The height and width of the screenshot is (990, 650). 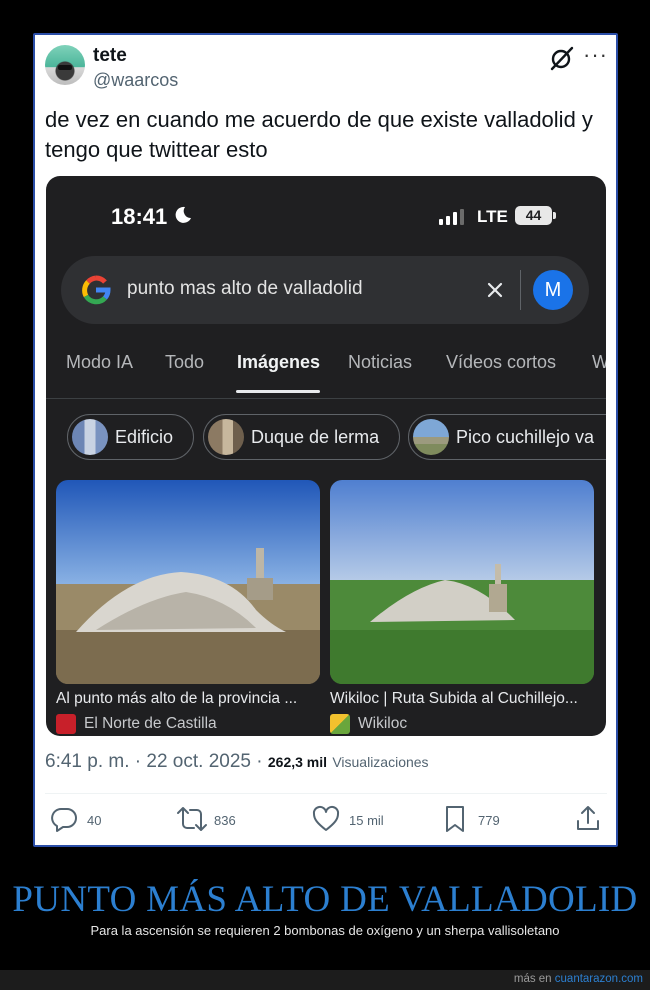 What do you see at coordinates (99, 362) in the screenshot?
I see `tab-modo-ia: Modo IA` at bounding box center [99, 362].